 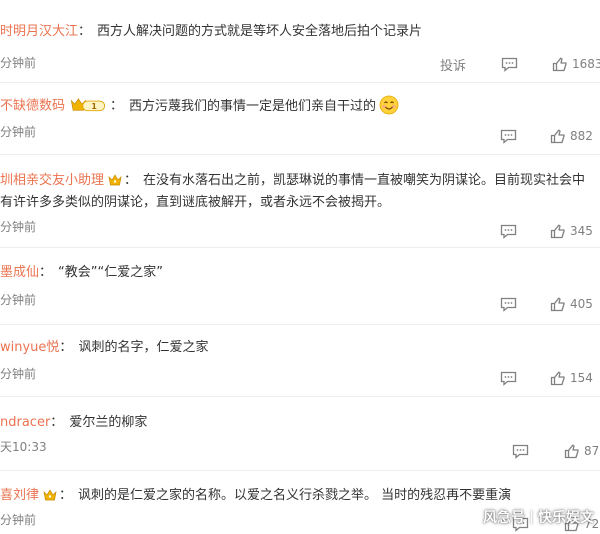 I want to click on comment-text: “教会”“仁爱之家”, so click(x=110, y=272).